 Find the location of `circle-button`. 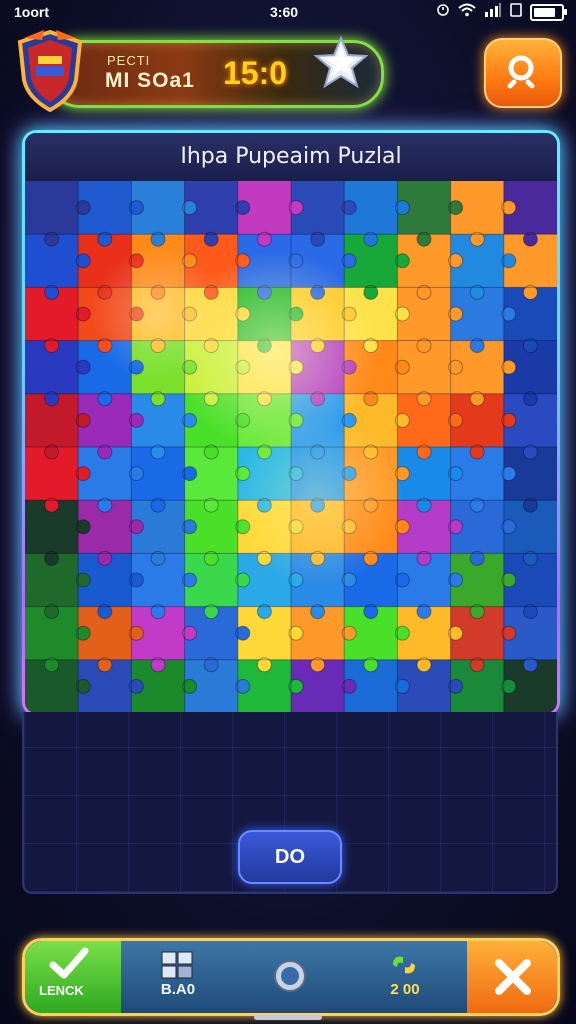

circle-button is located at coordinates (290, 977).